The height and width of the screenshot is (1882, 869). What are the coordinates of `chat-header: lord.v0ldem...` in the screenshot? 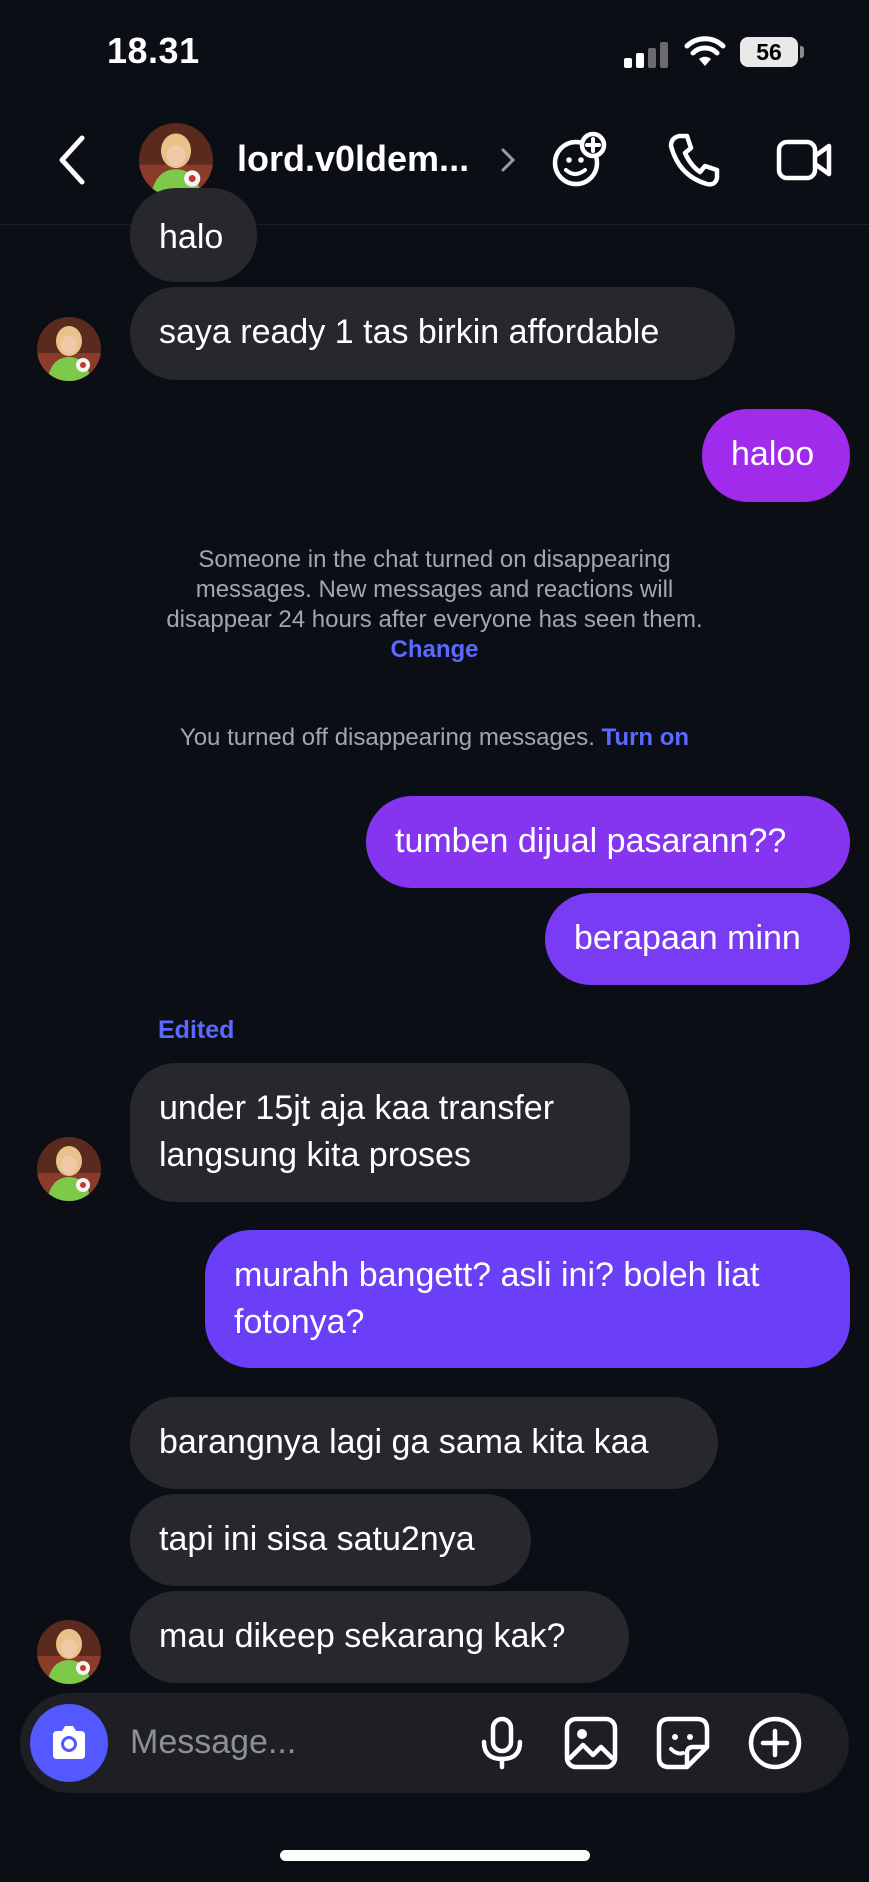 It's located at (434, 162).